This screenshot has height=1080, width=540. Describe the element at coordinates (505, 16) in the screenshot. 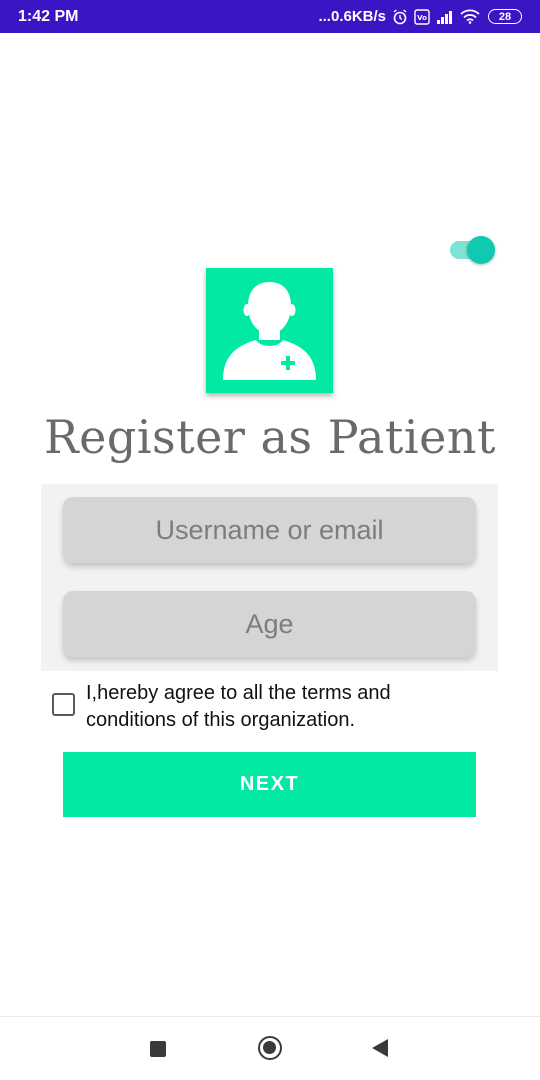

I see `battery-icon: 28` at that location.